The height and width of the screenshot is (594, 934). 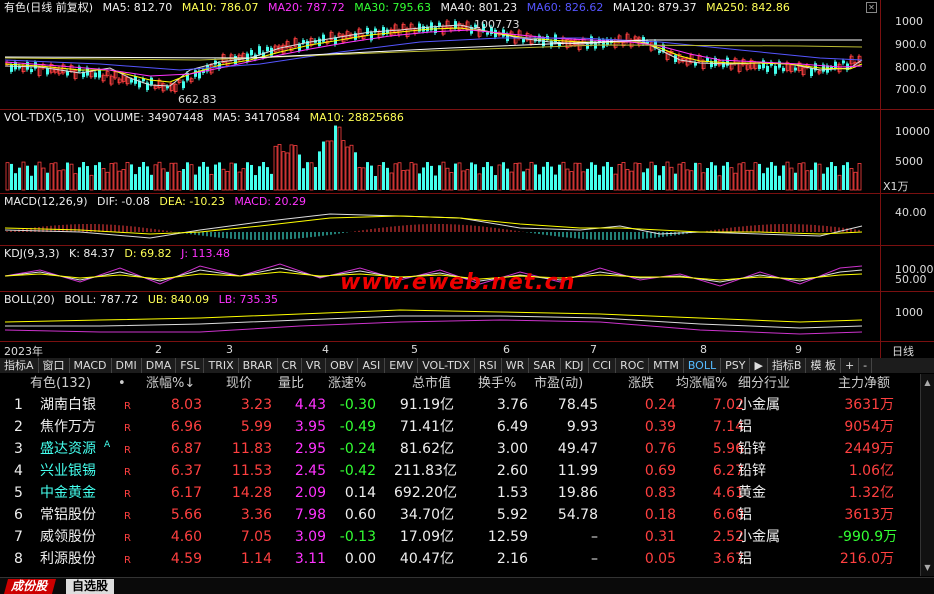 I want to click on col-speed: 涨速%, so click(x=347, y=384).